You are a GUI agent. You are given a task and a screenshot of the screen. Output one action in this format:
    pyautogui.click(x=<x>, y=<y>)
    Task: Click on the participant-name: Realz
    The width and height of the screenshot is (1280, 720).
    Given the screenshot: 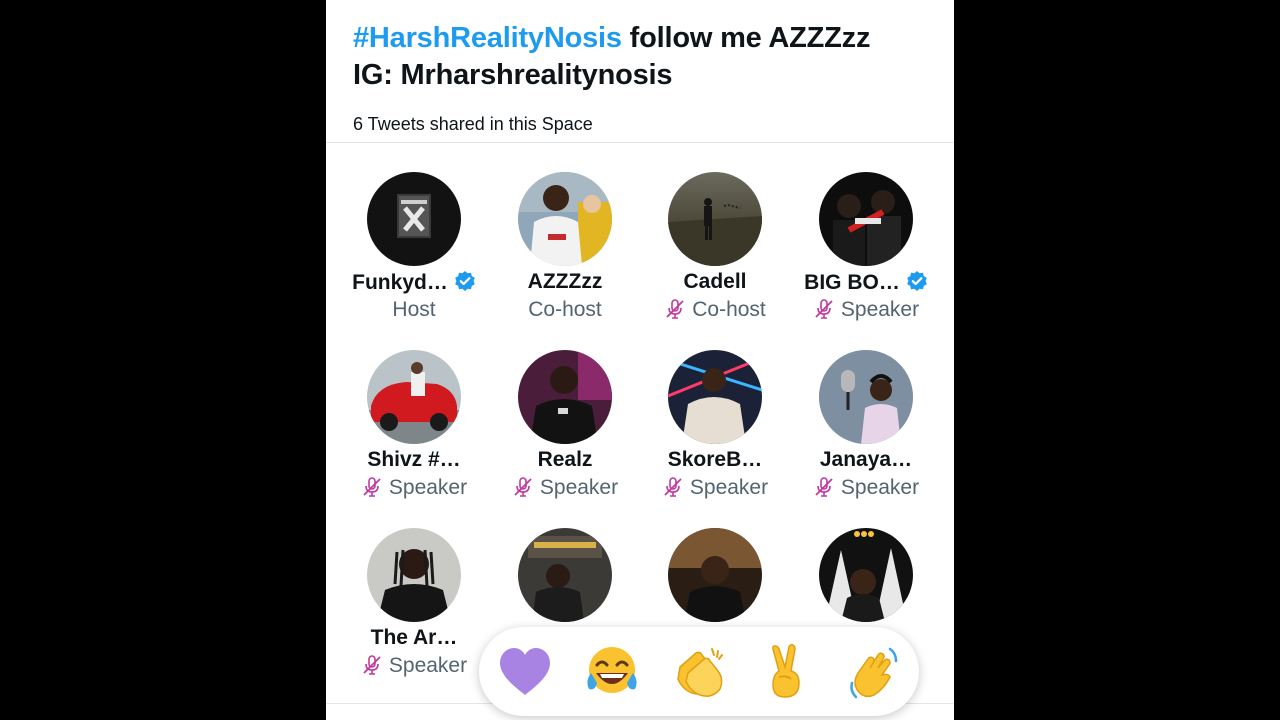 What is the action you would take?
    pyautogui.click(x=565, y=459)
    